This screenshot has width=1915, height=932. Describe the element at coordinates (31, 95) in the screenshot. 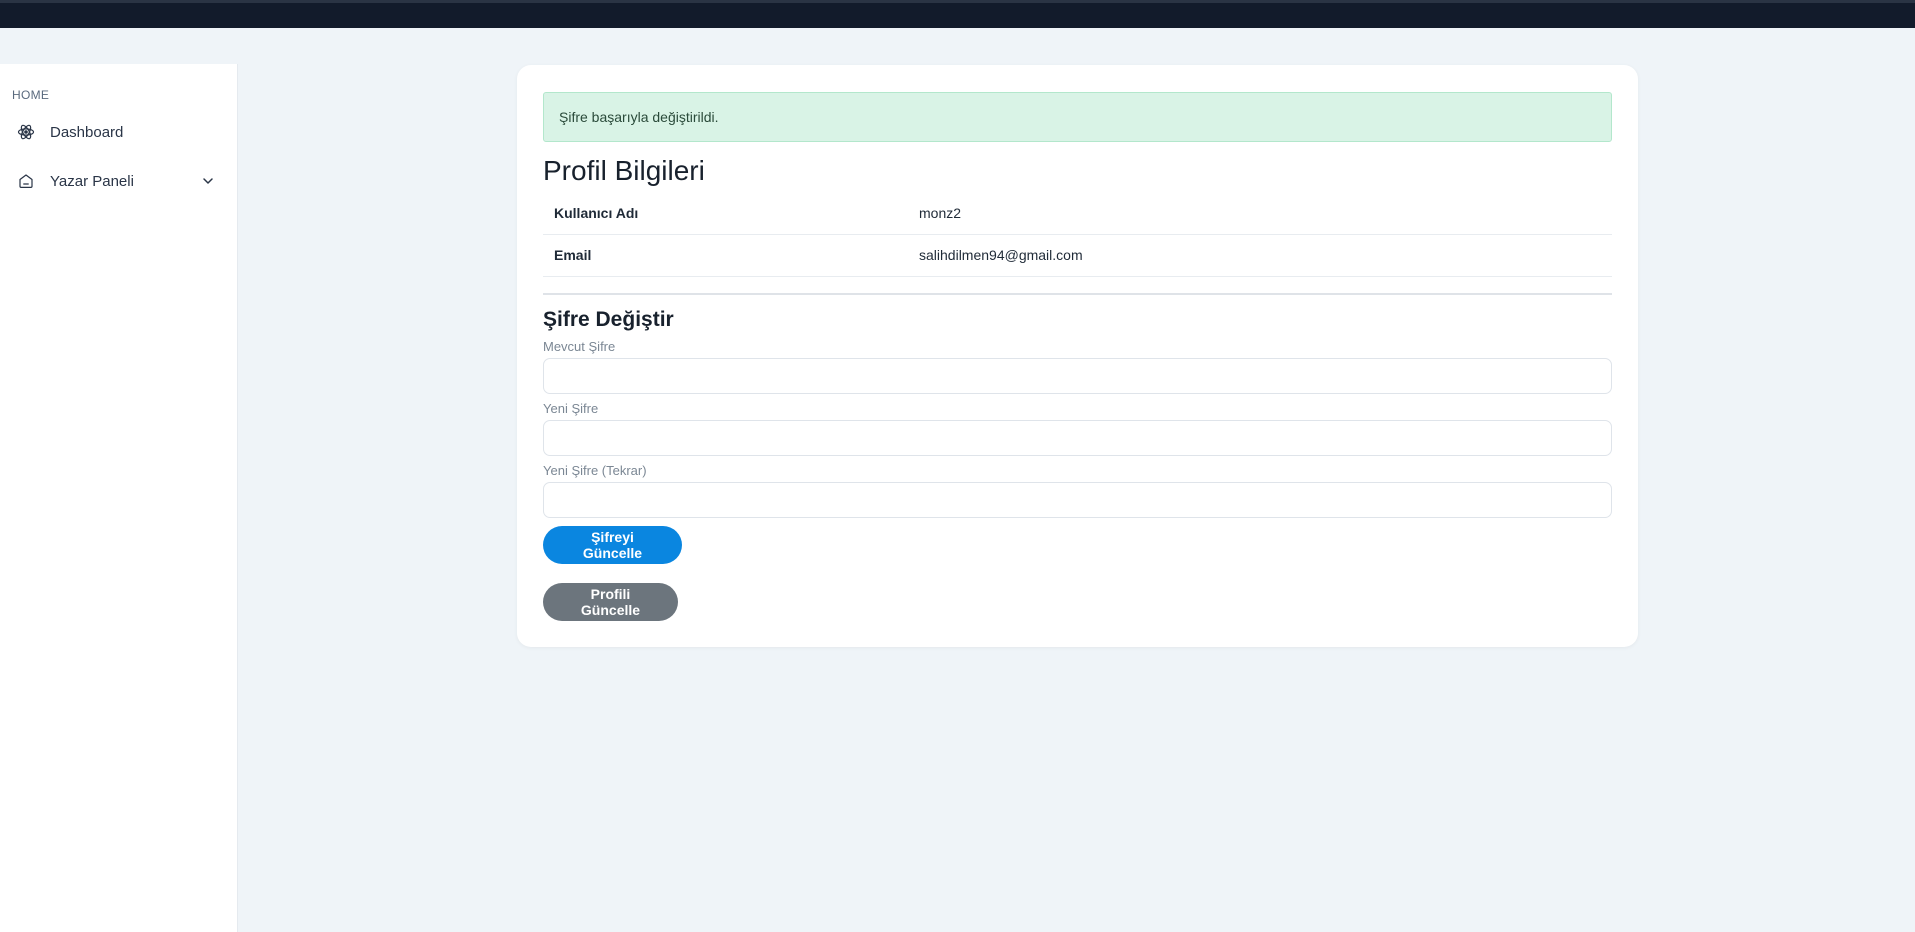

I see `sidebar-section-label: HOME` at that location.